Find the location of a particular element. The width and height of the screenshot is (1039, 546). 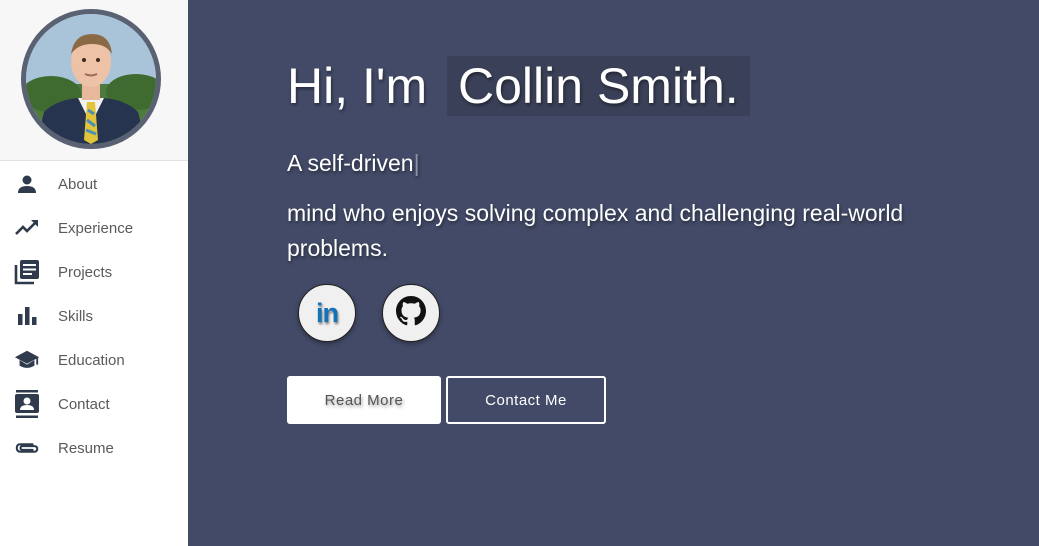

linkedin-icon: in is located at coordinates (327, 312).